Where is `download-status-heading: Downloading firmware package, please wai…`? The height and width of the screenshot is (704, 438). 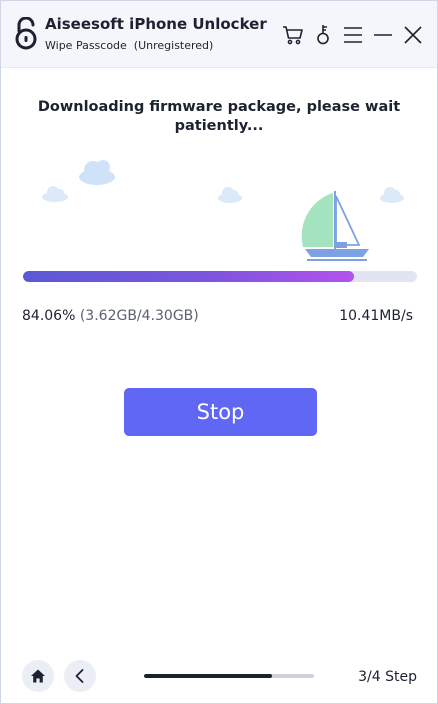
download-status-heading: Downloading firmware package, please wai… is located at coordinates (219, 116).